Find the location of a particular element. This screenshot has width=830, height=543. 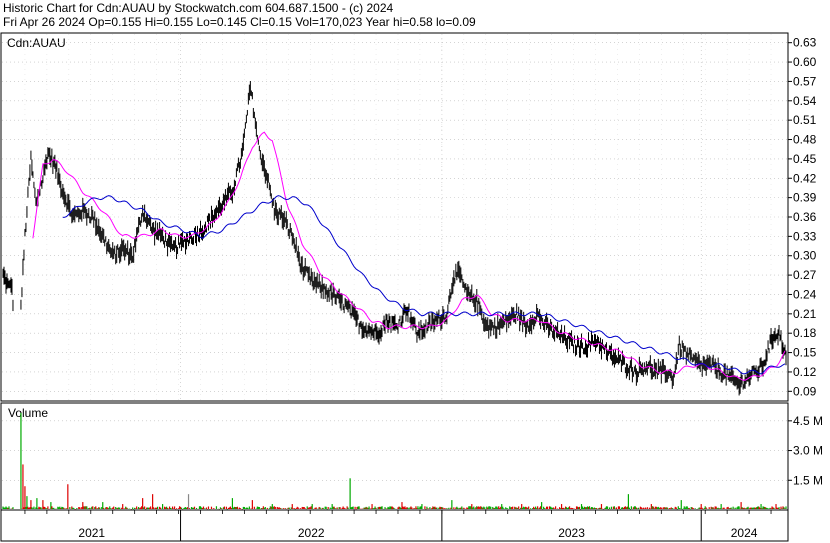

year-label: 2021 is located at coordinates (91, 533).